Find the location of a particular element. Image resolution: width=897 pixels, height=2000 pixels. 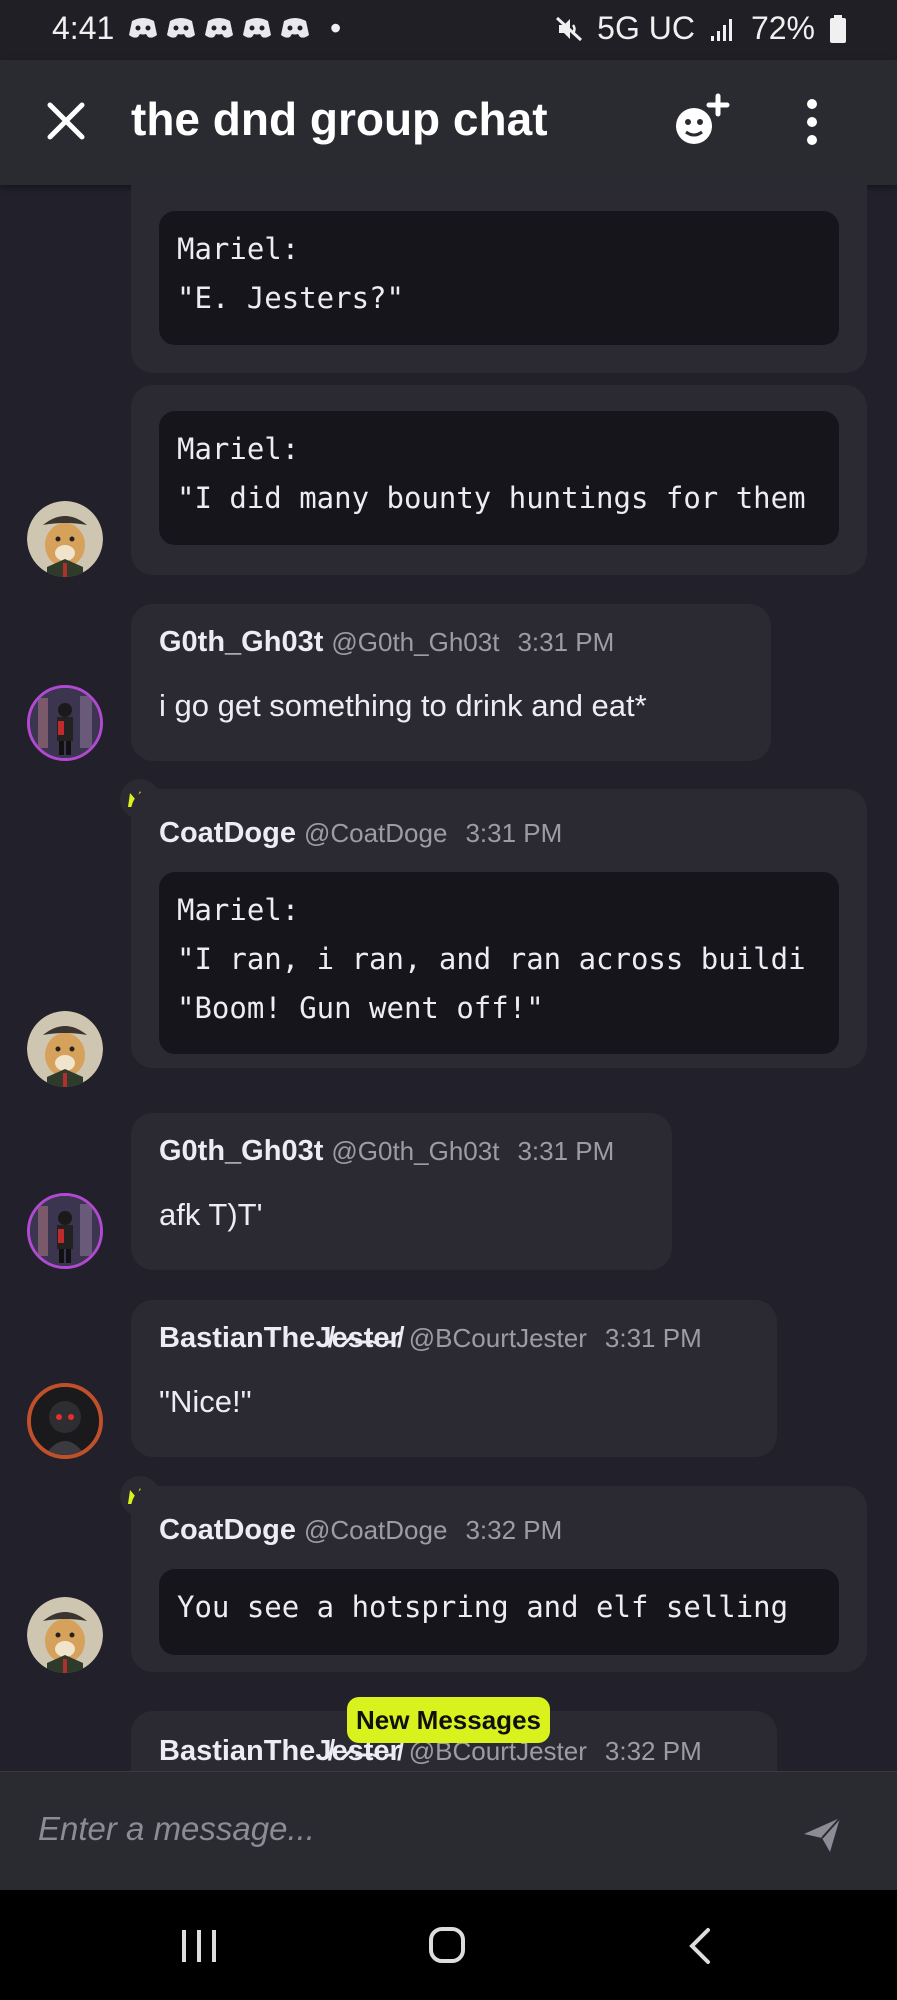

recents-icon is located at coordinates (199, 1946).